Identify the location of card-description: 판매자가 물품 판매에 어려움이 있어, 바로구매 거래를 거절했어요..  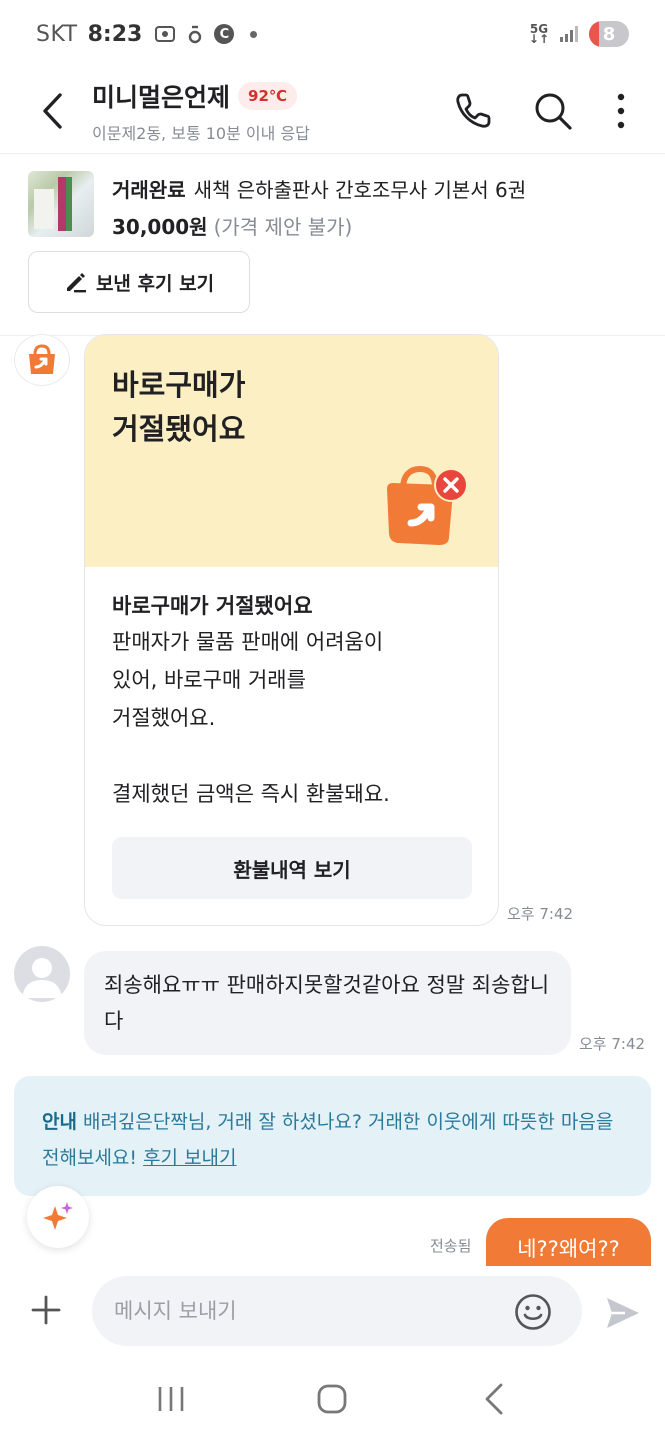
(248, 680).